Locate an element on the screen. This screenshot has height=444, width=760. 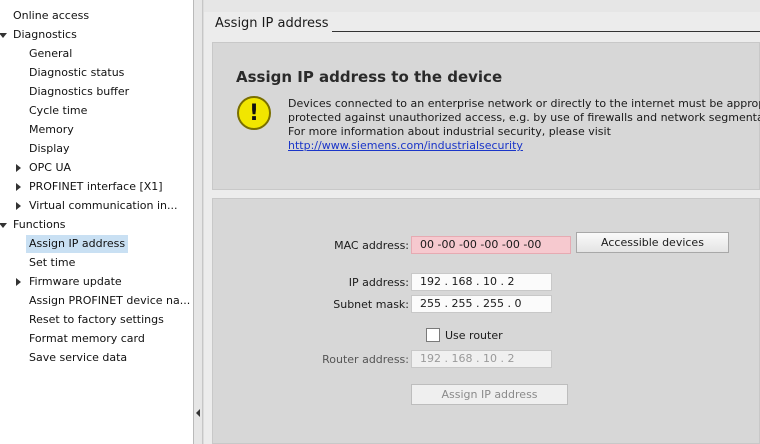
subnet-mask-field: 255 . 255 . 255 . 0 is located at coordinates (481, 304).